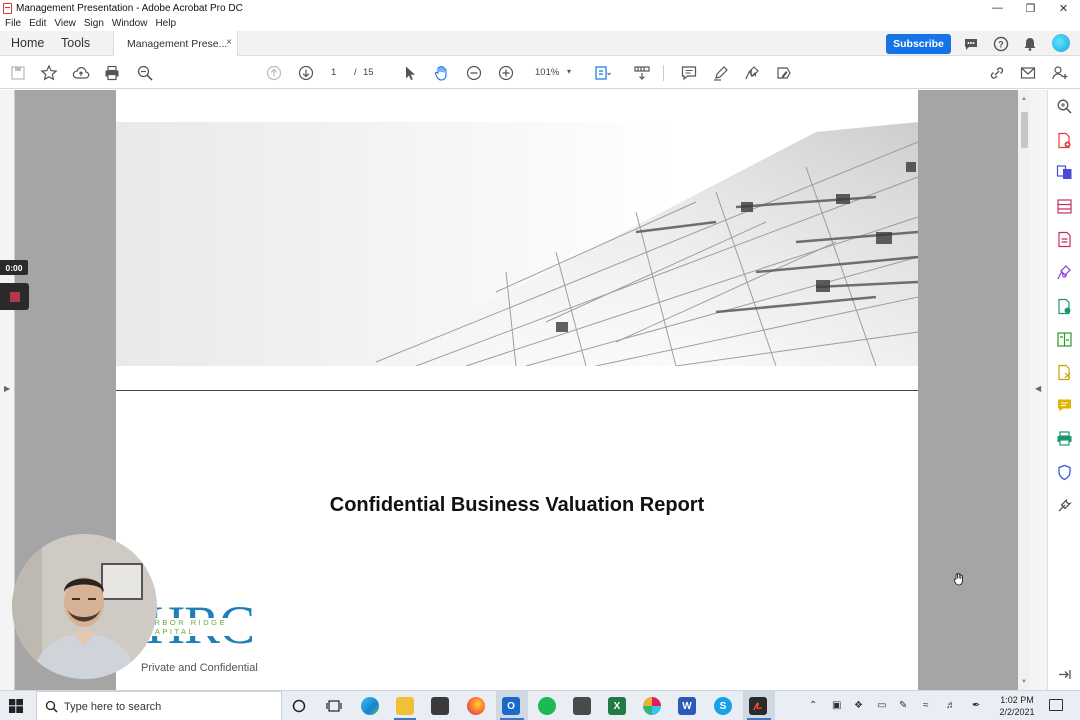  What do you see at coordinates (1064, 206) in the screenshot?
I see `organize-pages-icon` at bounding box center [1064, 206].